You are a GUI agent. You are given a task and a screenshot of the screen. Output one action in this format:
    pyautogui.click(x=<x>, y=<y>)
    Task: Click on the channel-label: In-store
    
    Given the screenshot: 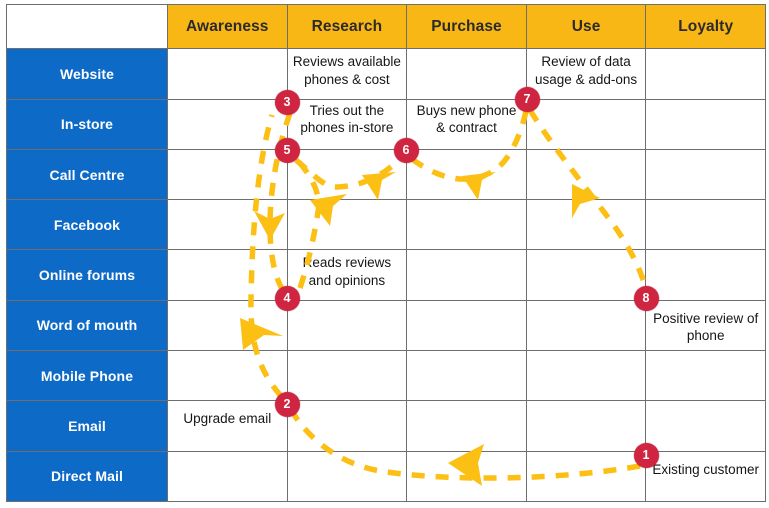 What is the action you would take?
    pyautogui.click(x=87, y=124)
    